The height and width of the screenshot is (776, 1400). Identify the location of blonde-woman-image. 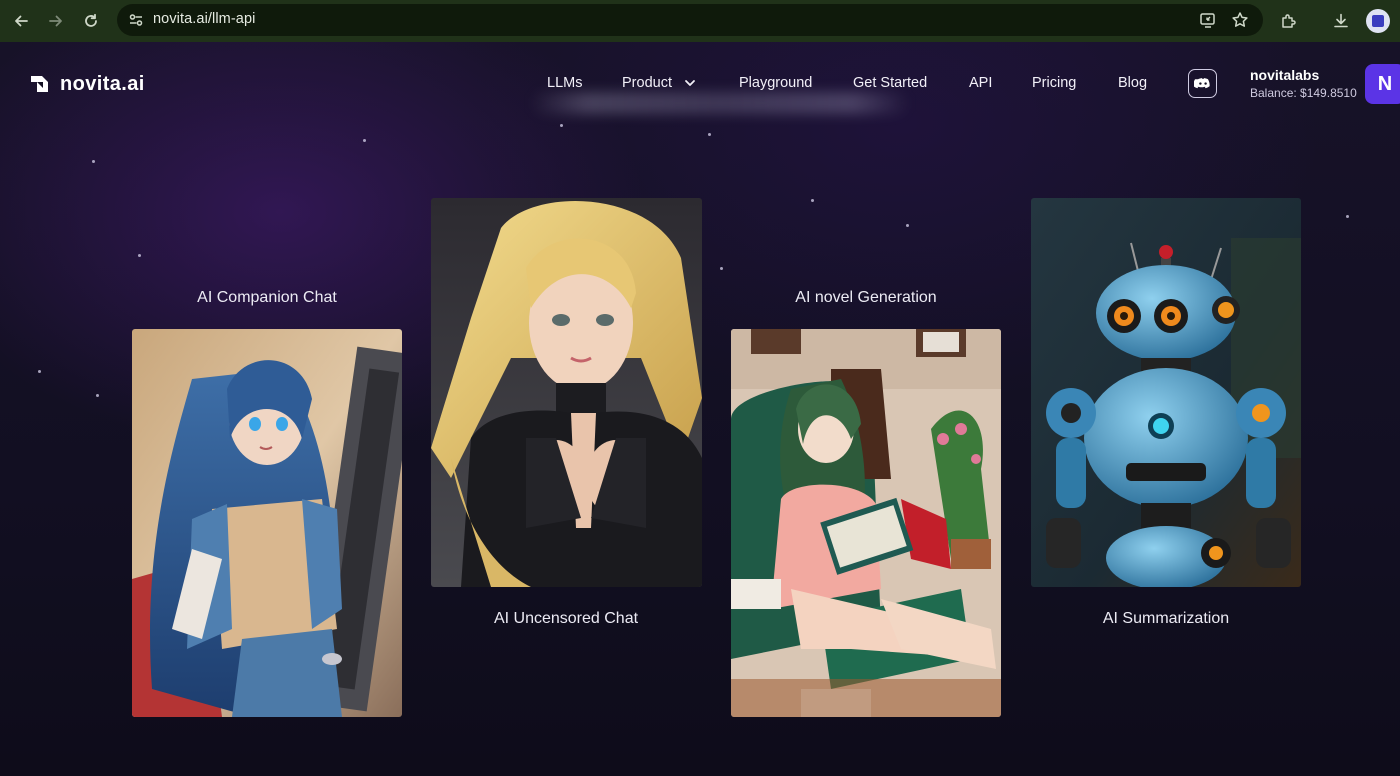
(566, 392).